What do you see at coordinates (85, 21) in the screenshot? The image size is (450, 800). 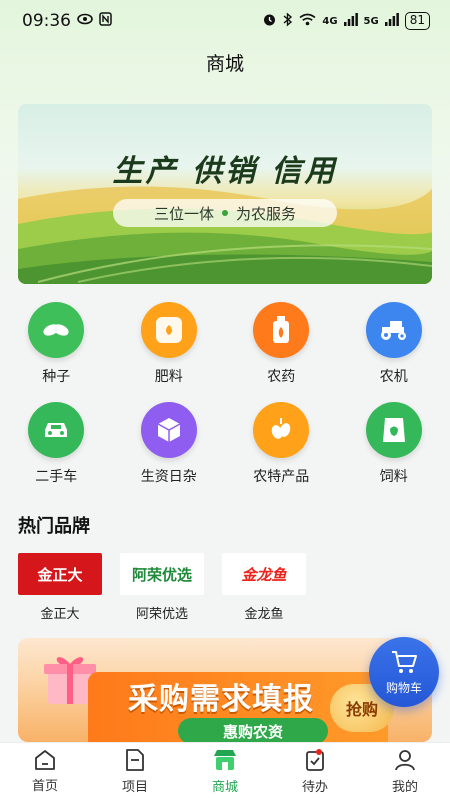 I see `eye-icon` at bounding box center [85, 21].